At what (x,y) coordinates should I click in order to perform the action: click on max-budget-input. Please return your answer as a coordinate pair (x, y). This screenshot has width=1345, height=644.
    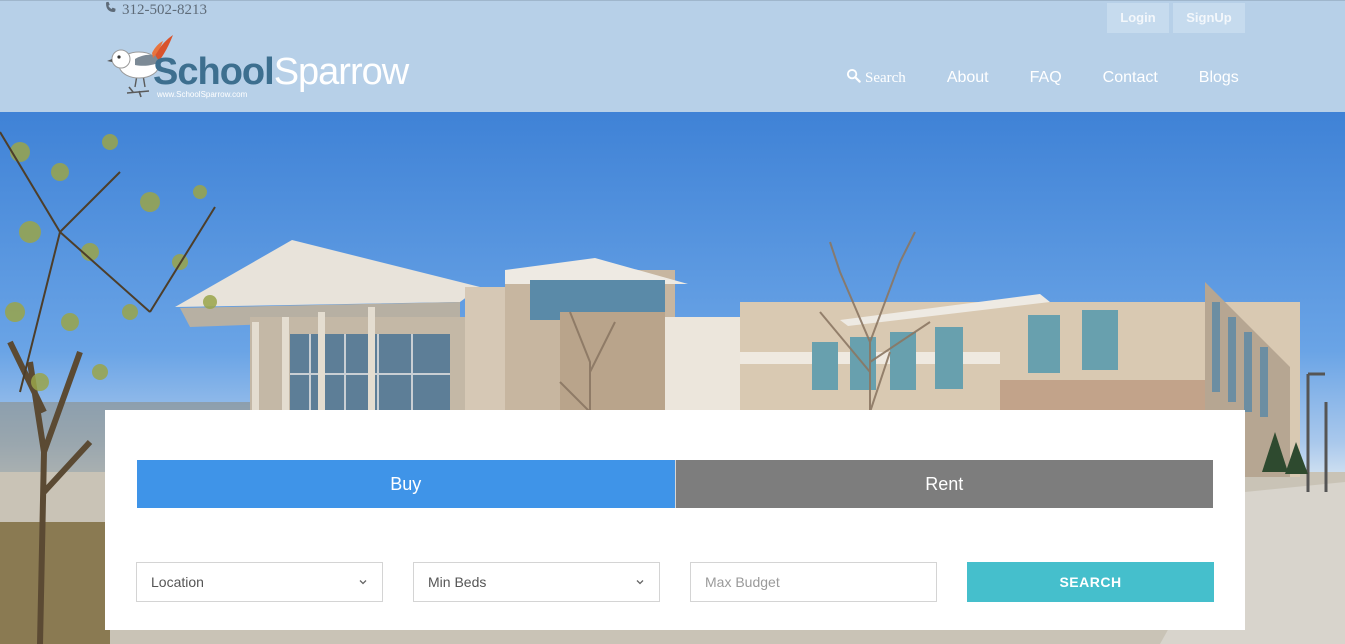
    Looking at the image, I should click on (813, 582).